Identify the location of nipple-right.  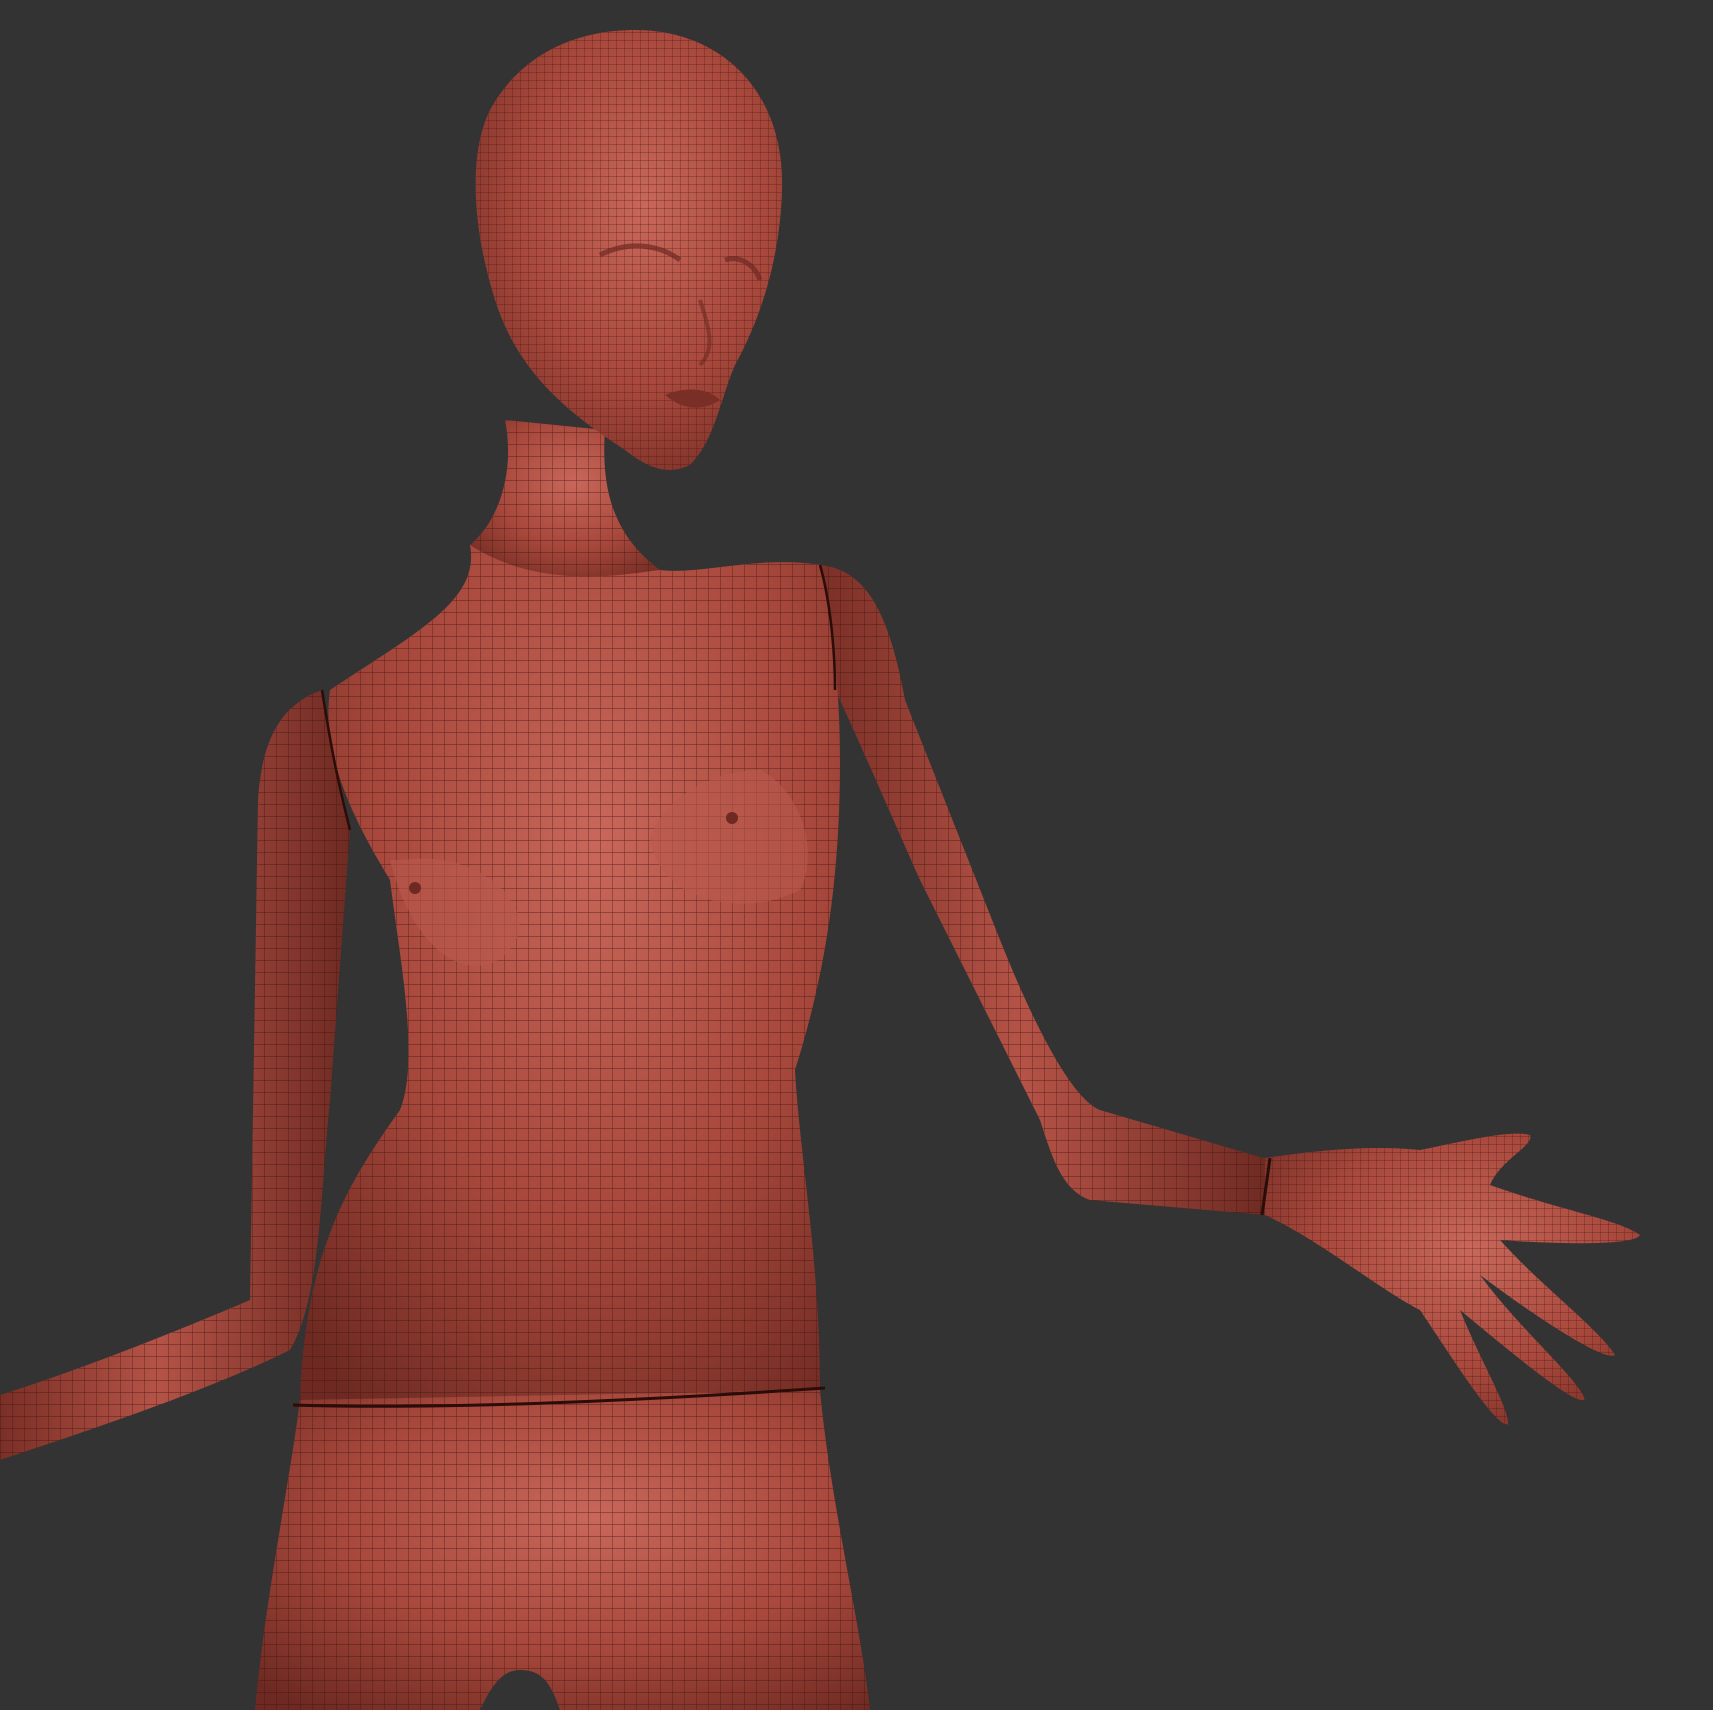
(415, 888).